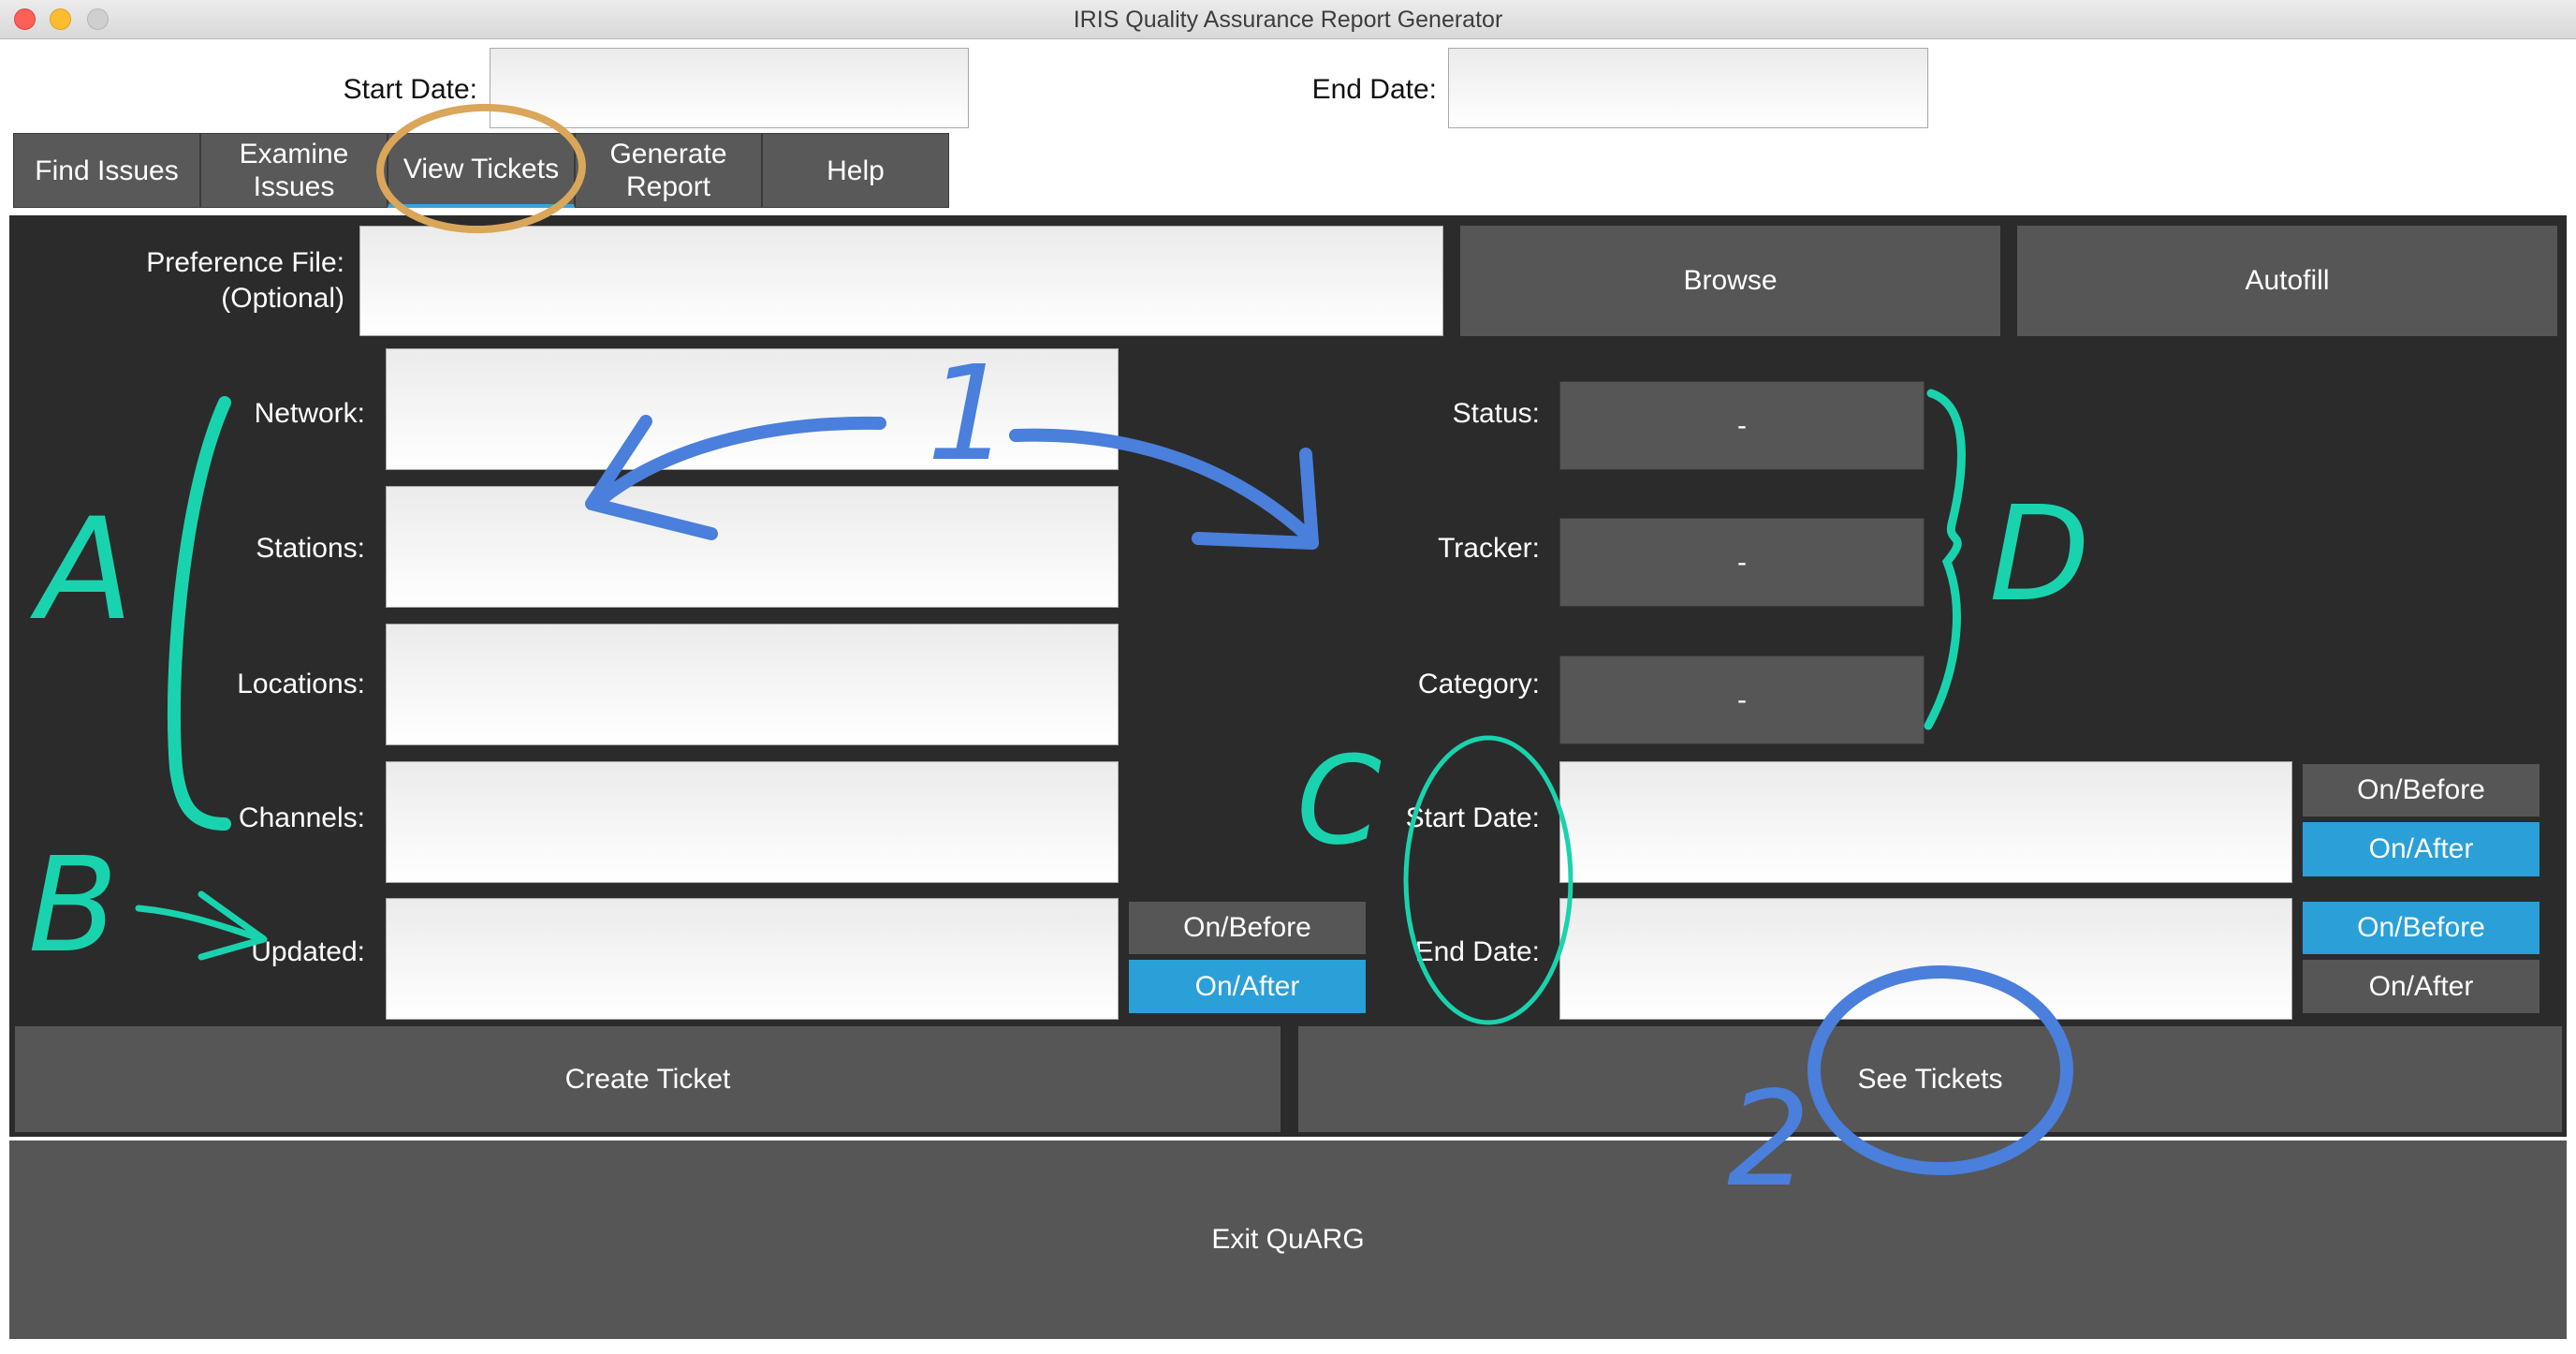 This screenshot has height=1354, width=2576. I want to click on category-label: Category:, so click(1478, 684).